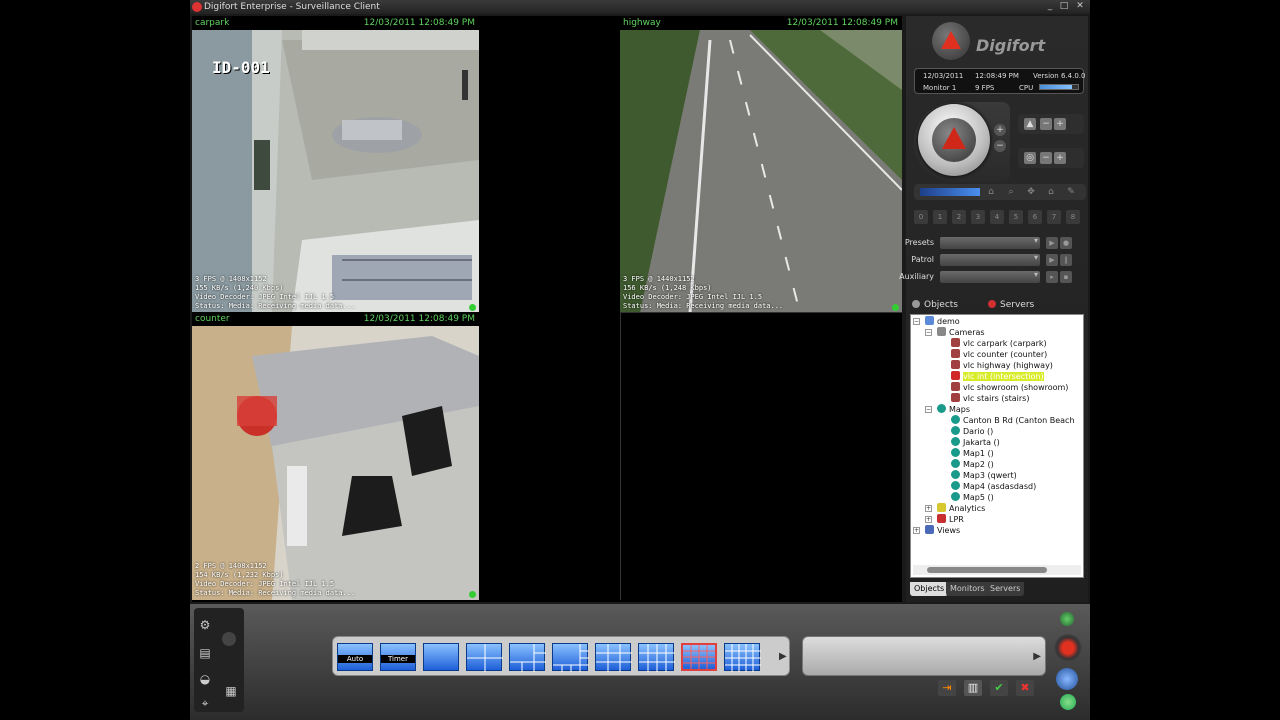 This screenshot has width=1280, height=720. Describe the element at coordinates (1068, 648) in the screenshot. I see `power-button` at that location.